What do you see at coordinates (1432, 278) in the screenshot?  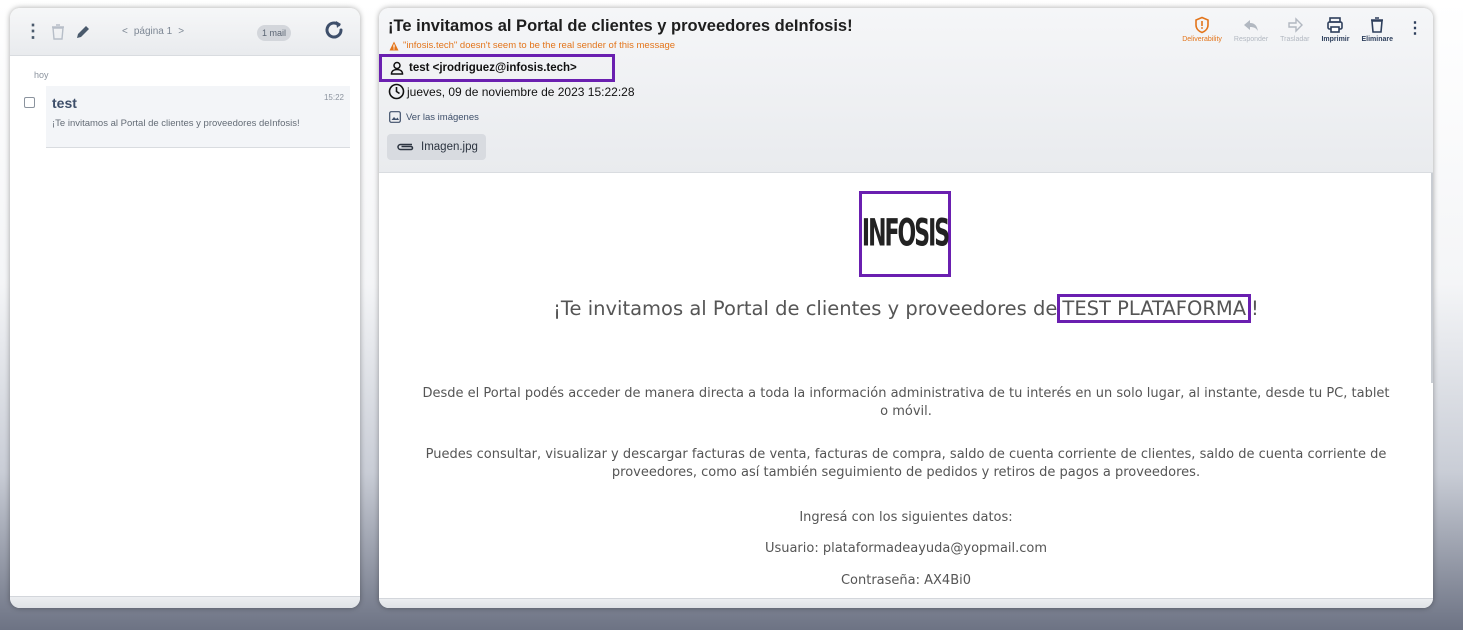 I see `scrollbar` at bounding box center [1432, 278].